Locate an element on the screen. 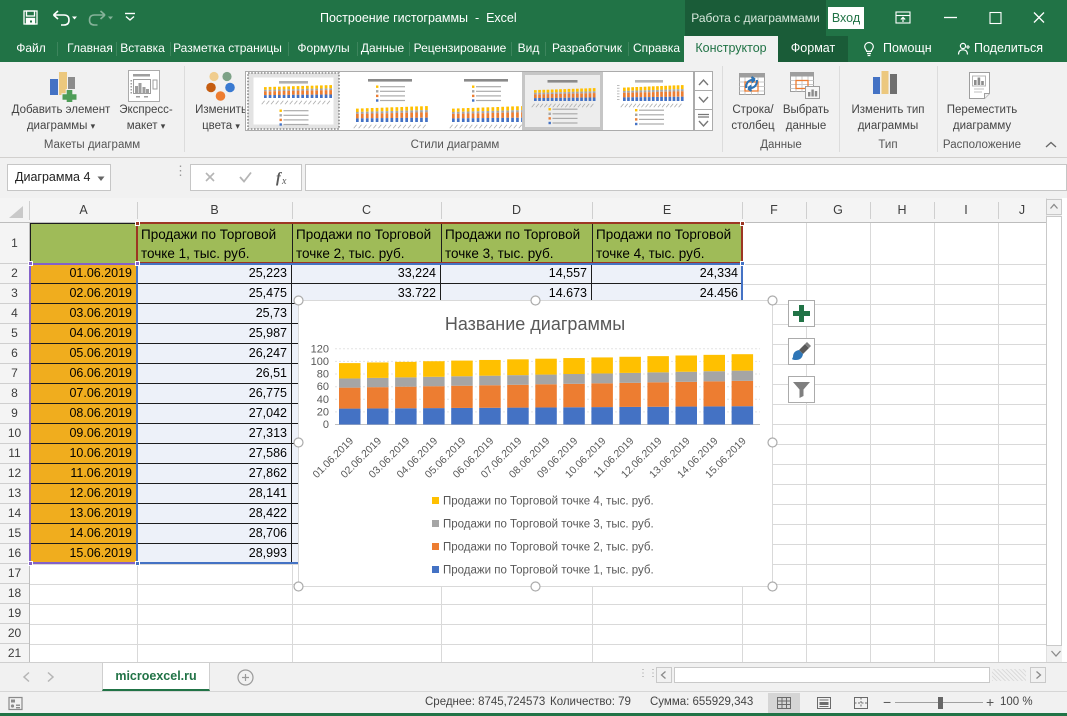 This screenshot has height=716, width=1067. svg-text: Название диаграммы is located at coordinates (535, 324).